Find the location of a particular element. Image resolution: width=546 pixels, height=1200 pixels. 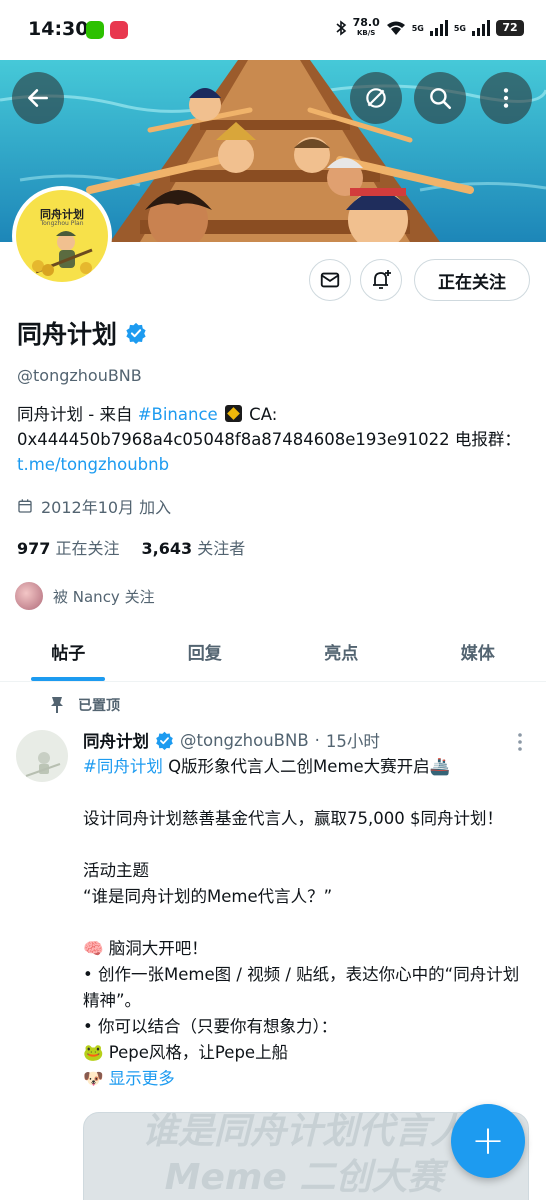

post-headline: Q版形象代言人二创Meme大赛开启🚢 is located at coordinates (306, 766).